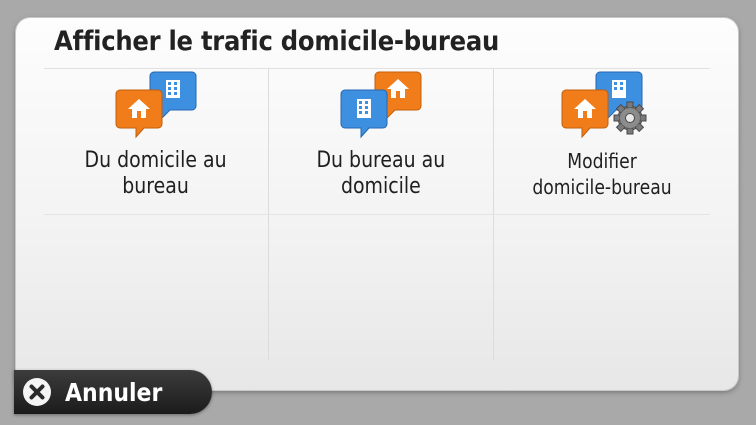  I want to click on option-edit-home-office: Modifier domicile-bureau, so click(602, 141).